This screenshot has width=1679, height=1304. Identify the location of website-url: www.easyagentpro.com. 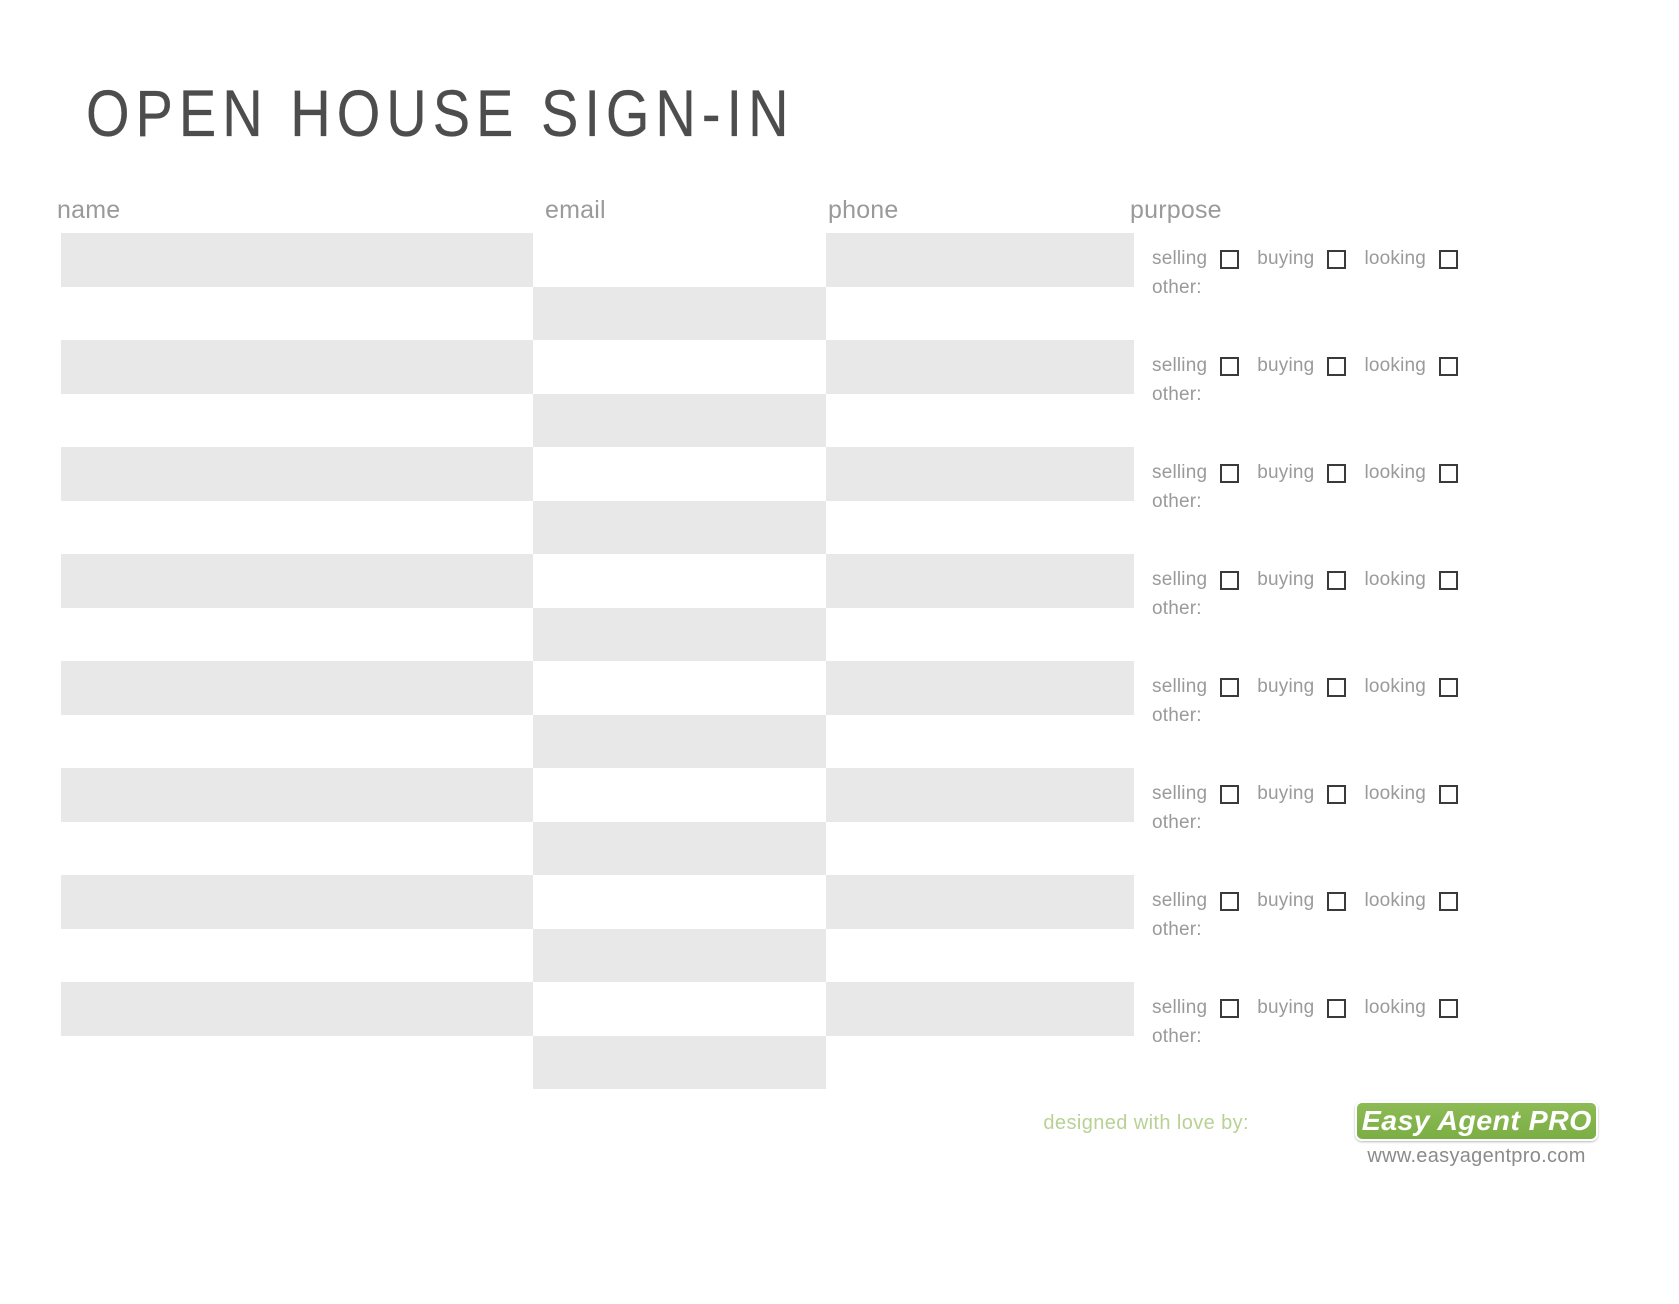
(1476, 1156).